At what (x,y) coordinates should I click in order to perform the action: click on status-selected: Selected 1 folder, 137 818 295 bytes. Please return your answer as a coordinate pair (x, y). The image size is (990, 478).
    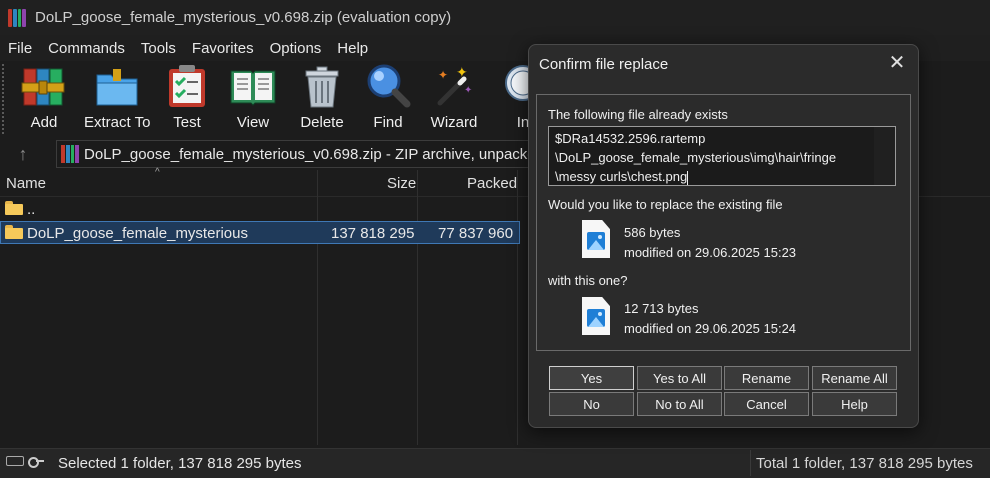
    Looking at the image, I should click on (180, 463).